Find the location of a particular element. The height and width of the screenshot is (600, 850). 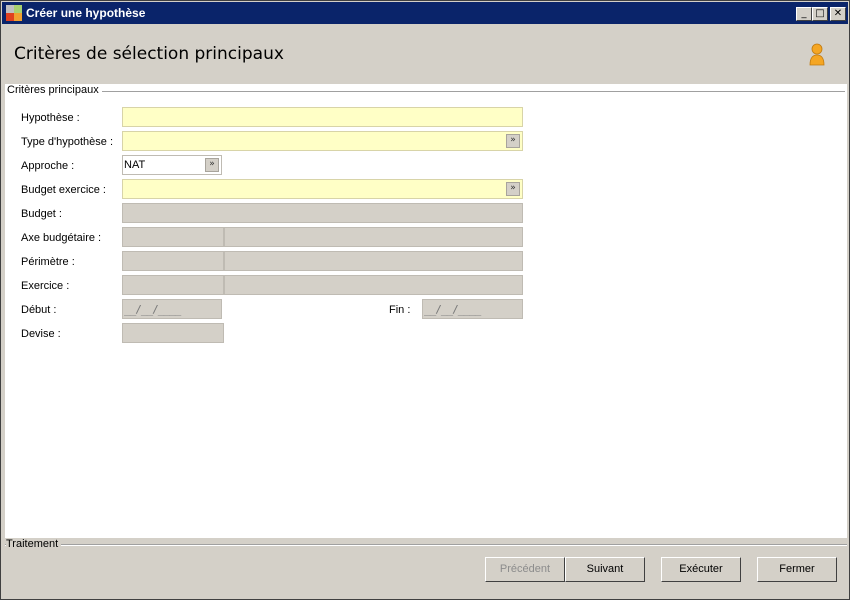

group-label-processing: Traitement is located at coordinates (34, 544).